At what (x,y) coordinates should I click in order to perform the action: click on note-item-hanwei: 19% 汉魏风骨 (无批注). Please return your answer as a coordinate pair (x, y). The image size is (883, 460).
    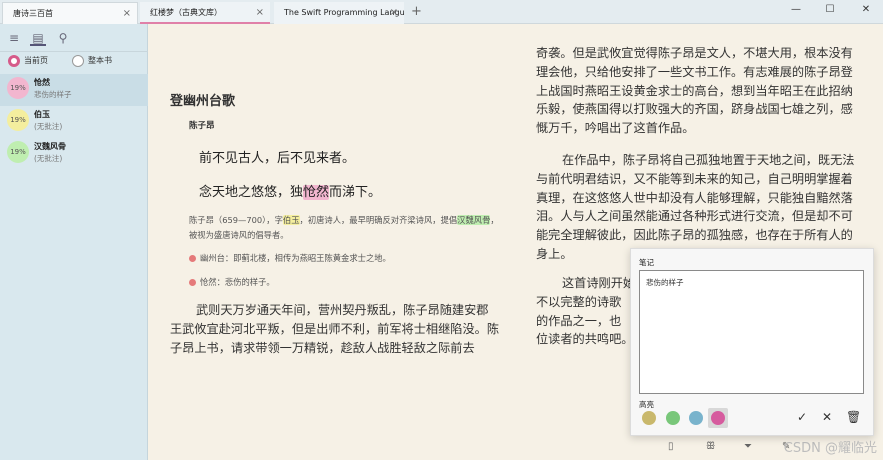
    Looking at the image, I should click on (74, 154).